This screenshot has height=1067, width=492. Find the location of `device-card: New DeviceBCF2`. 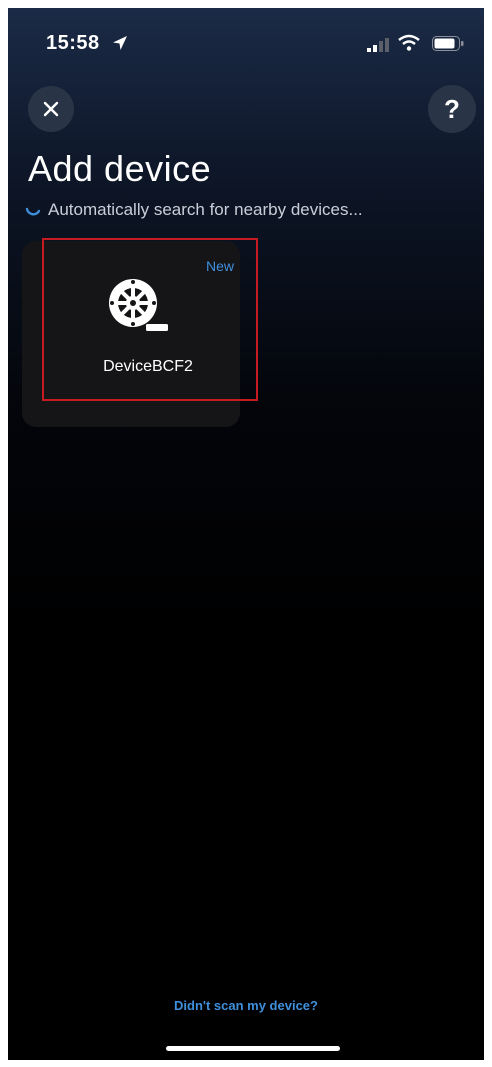

device-card: New DeviceBCF2 is located at coordinates (150, 319).